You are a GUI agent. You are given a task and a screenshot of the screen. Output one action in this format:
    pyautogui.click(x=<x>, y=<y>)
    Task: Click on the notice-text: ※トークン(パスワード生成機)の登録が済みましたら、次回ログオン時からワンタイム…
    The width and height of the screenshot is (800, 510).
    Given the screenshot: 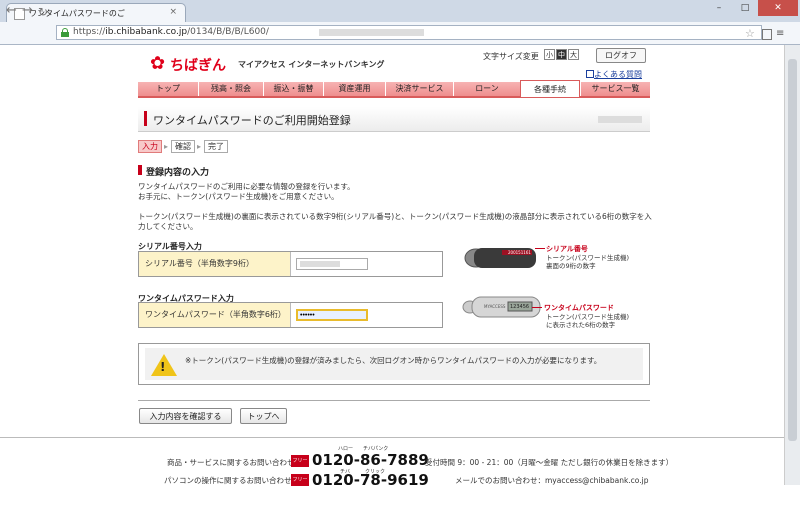 What is the action you would take?
    pyautogui.click(x=393, y=360)
    